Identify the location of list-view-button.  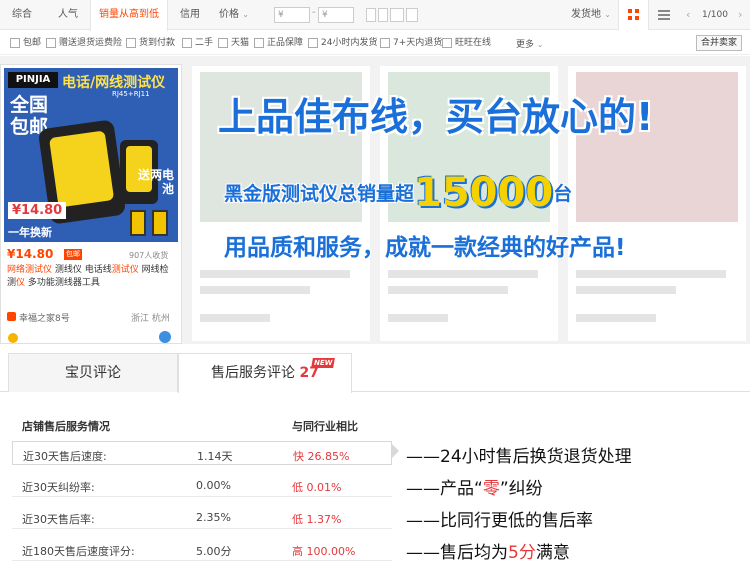
(663, 15).